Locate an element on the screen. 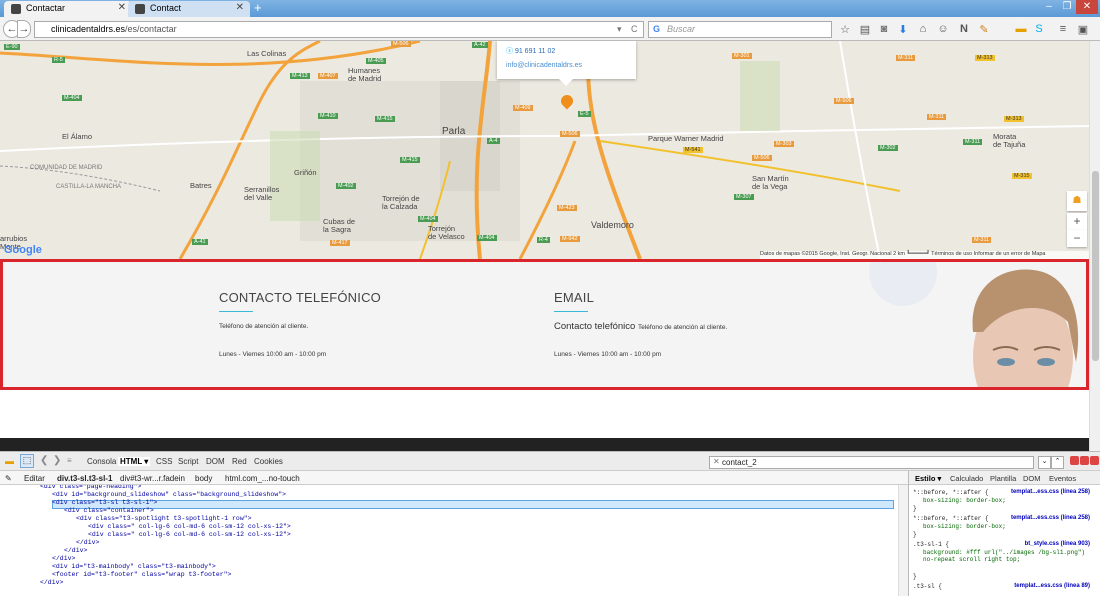 The height and width of the screenshot is (596, 1100). search-up-icon: ⌃ is located at coordinates (1057, 462).